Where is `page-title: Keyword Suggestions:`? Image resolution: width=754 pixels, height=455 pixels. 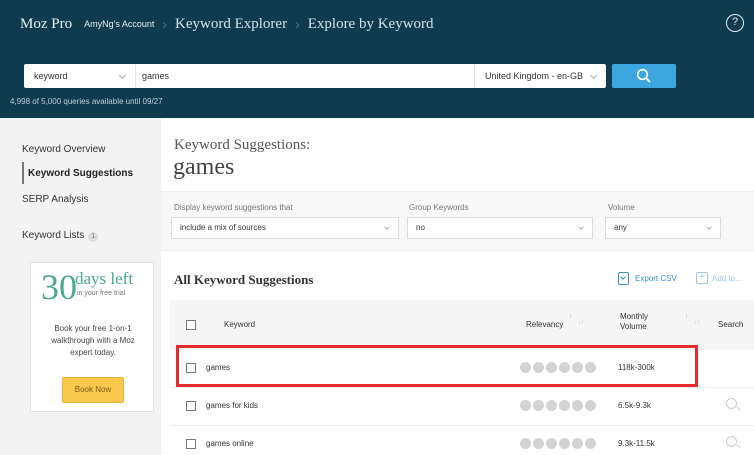
page-title: Keyword Suggestions: is located at coordinates (242, 145).